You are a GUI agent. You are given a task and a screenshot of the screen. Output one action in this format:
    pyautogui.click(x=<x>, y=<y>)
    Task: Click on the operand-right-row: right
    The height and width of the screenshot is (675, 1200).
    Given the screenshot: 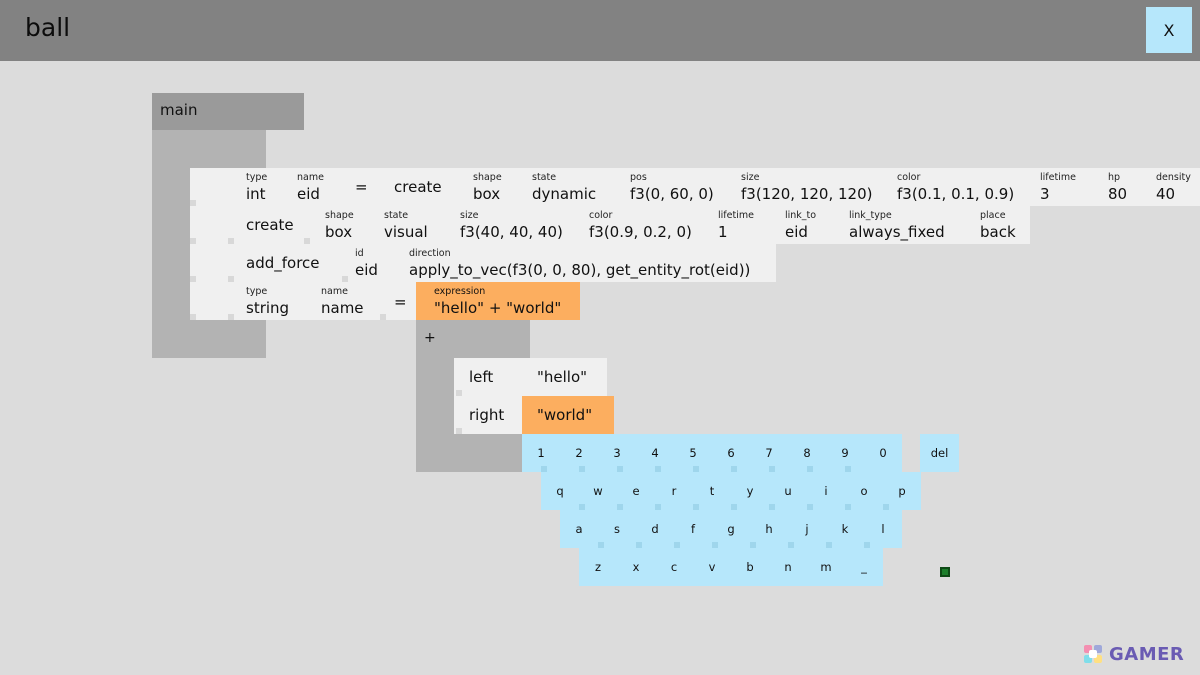 What is the action you would take?
    pyautogui.click(x=488, y=415)
    